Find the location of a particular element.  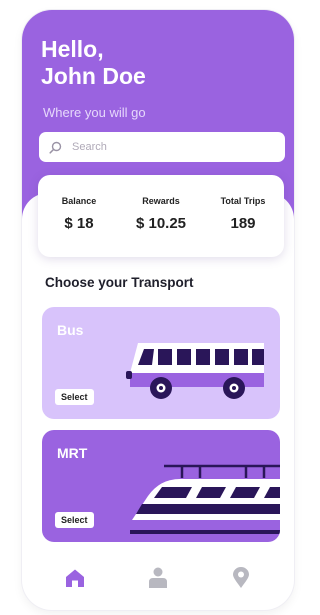

stat-label: Total Trips is located at coordinates (243, 201).